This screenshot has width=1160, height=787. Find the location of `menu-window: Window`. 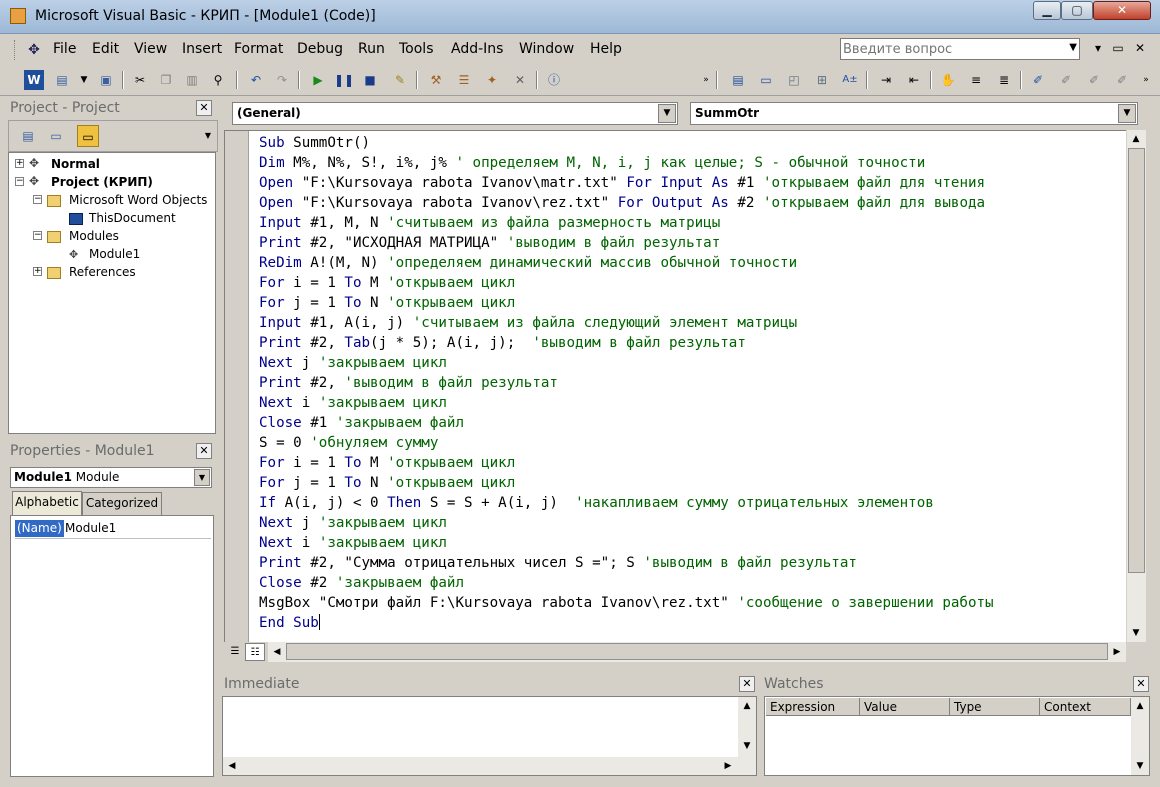

menu-window: Window is located at coordinates (546, 49).